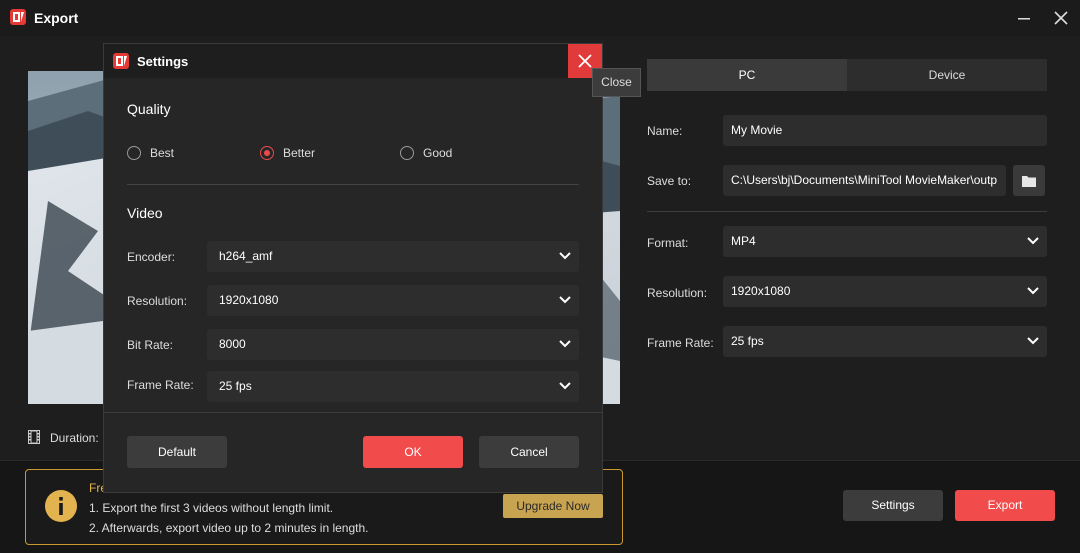  I want to click on browse-folder-button, so click(1029, 180).